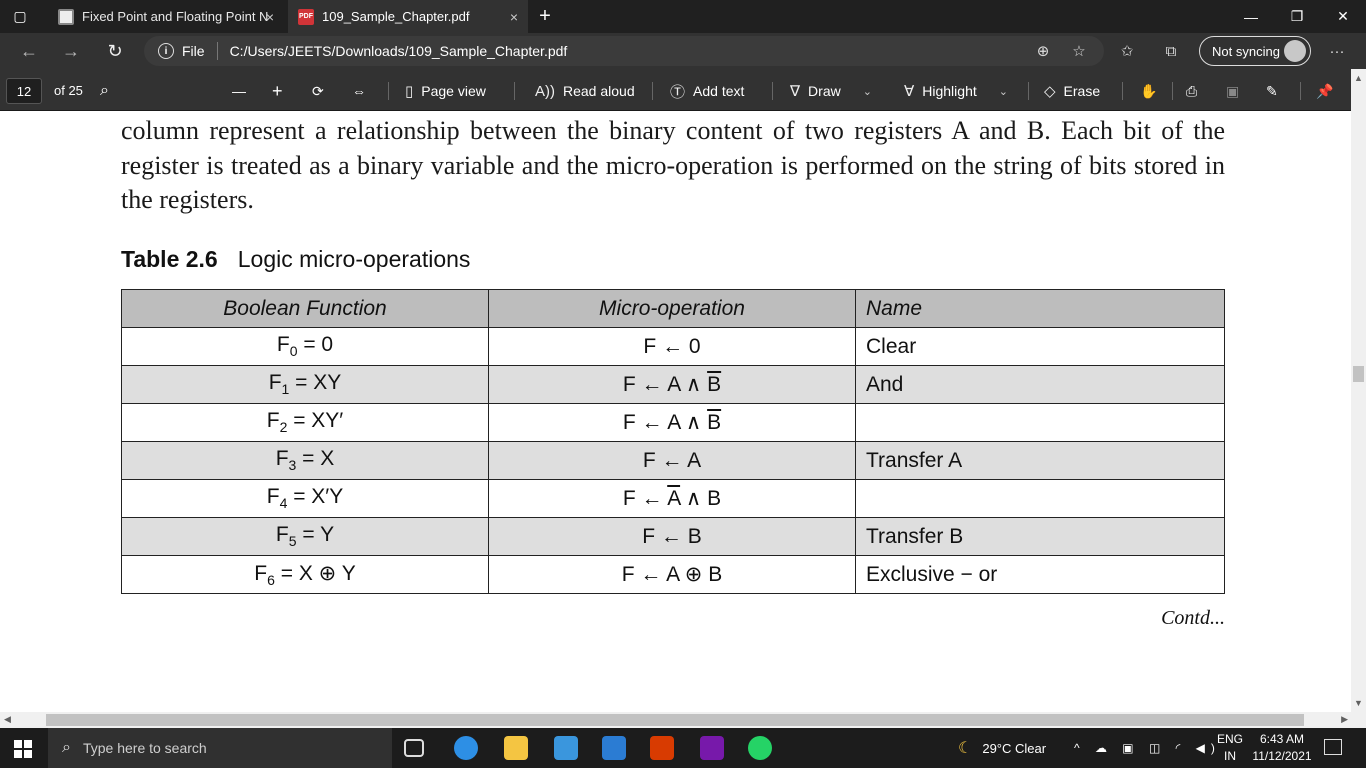  What do you see at coordinates (714, 422) in the screenshot?
I see `mo-complement: B` at bounding box center [714, 422].